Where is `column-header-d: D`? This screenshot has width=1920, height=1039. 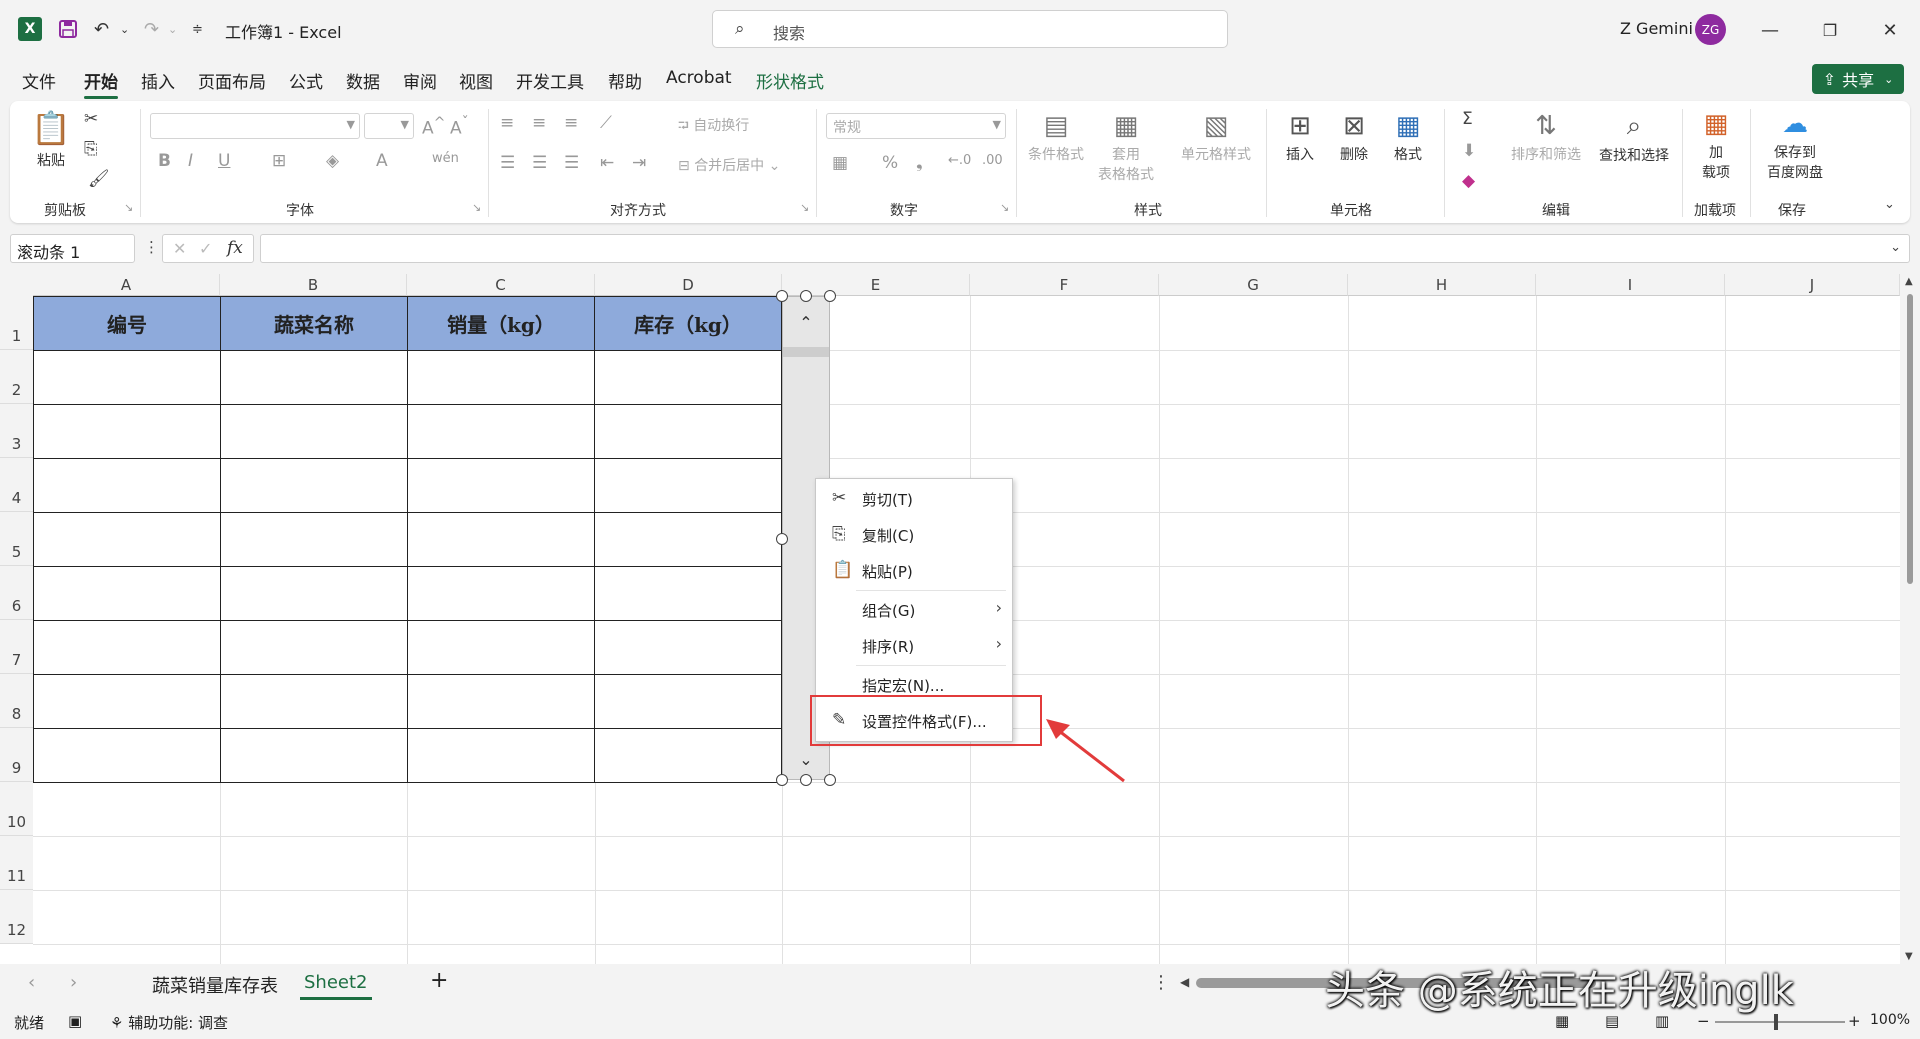 column-header-d: D is located at coordinates (688, 285).